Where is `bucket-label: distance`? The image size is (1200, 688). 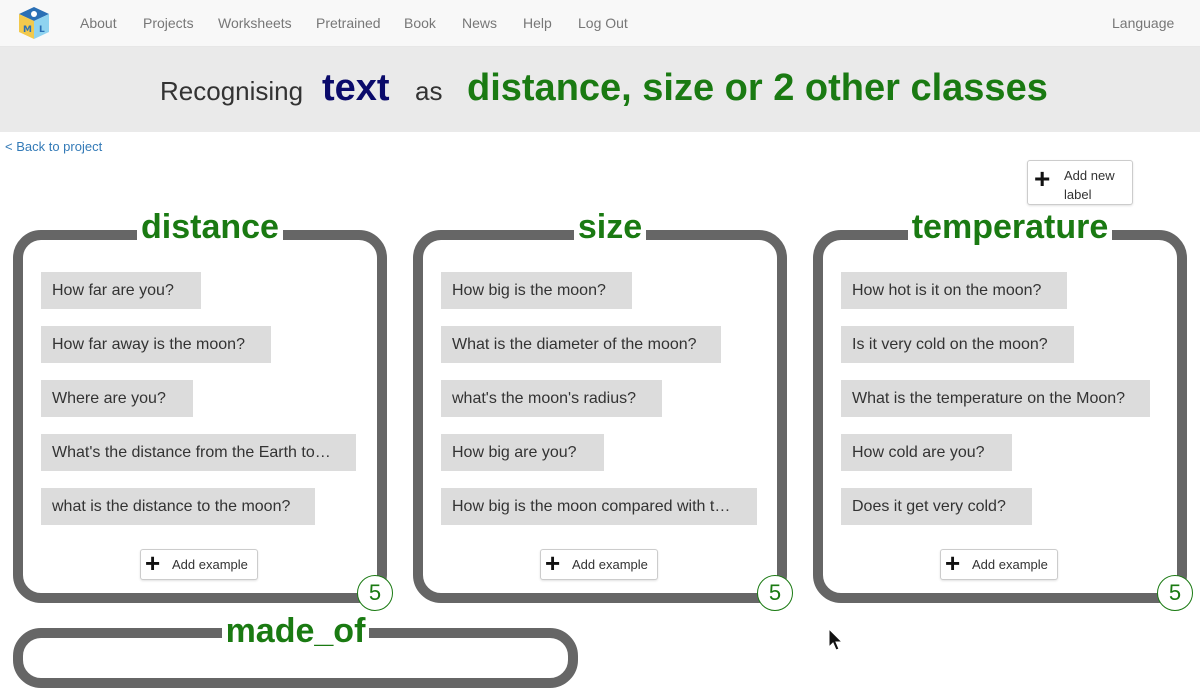
bucket-label: distance is located at coordinates (210, 227).